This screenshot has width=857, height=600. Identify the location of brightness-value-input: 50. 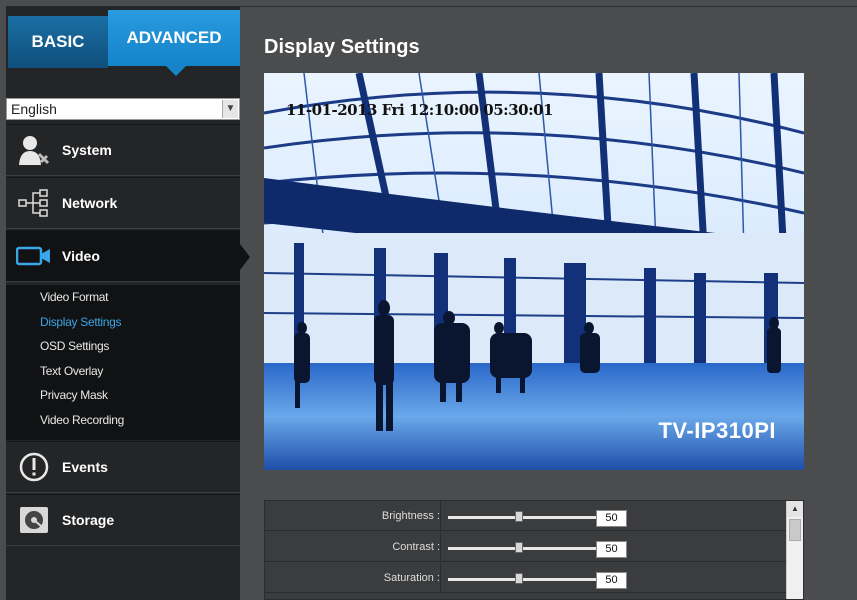
(611, 518).